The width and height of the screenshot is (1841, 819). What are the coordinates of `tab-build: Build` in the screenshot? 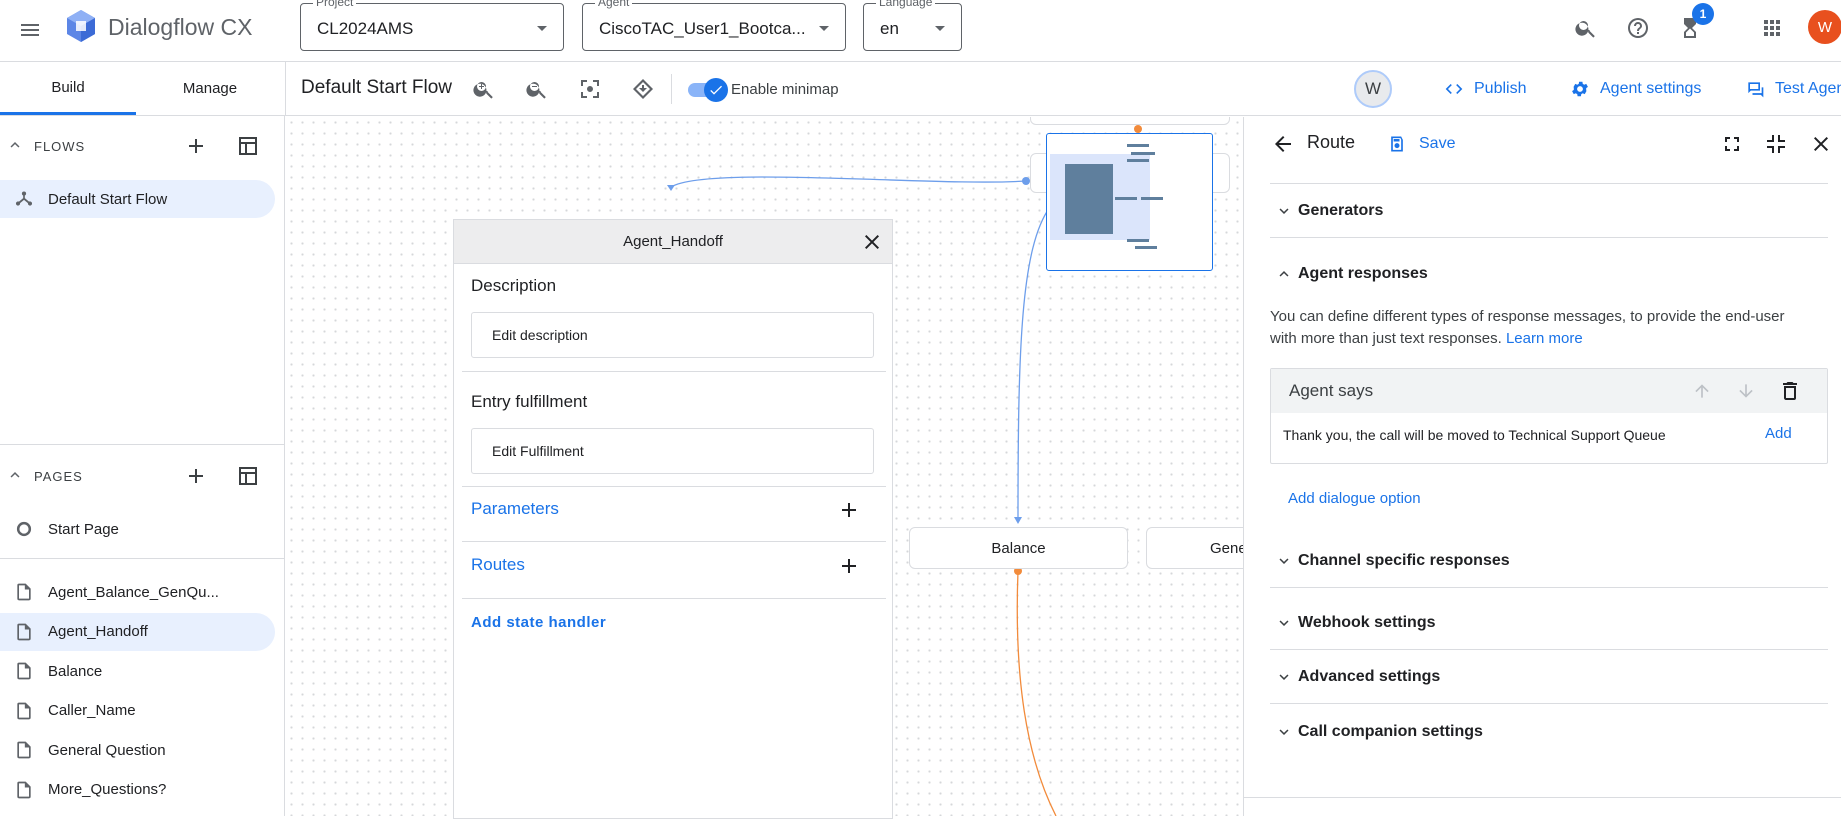 It's located at (68, 88).